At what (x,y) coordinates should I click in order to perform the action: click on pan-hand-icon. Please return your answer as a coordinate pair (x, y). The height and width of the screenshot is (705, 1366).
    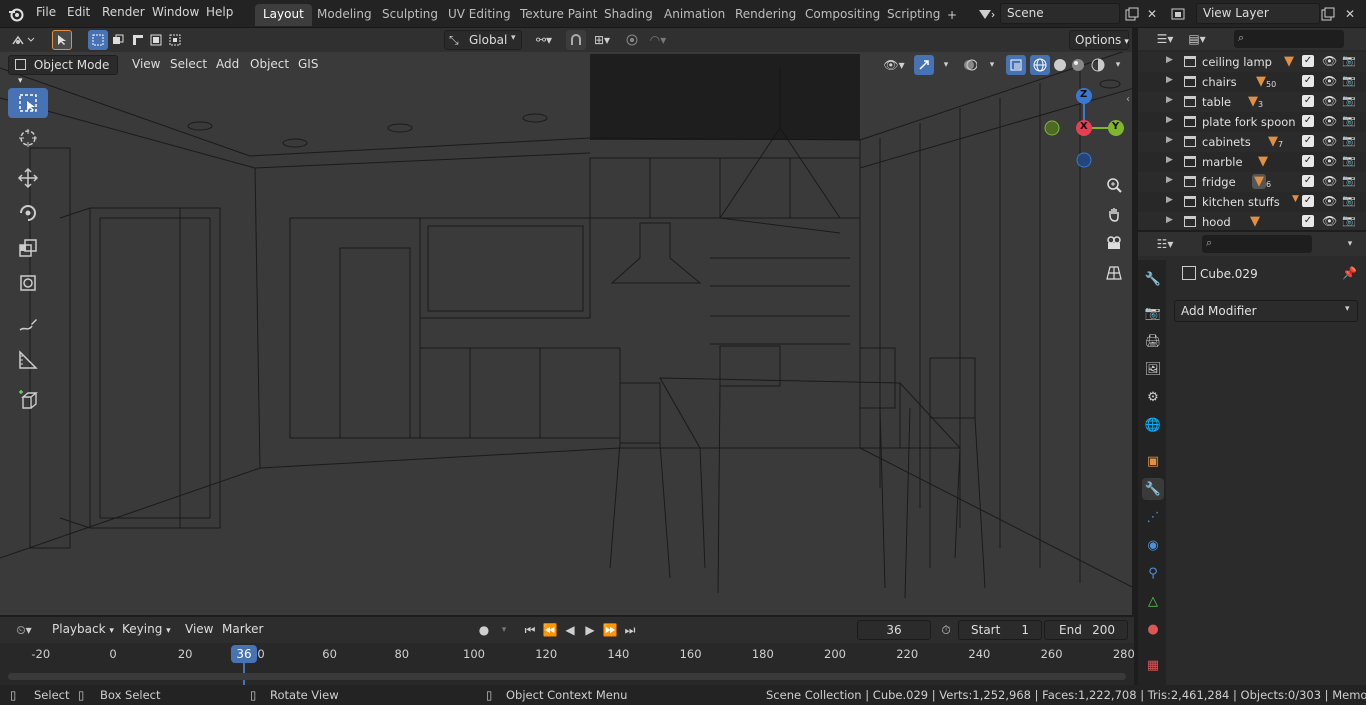
    Looking at the image, I should click on (1114, 214).